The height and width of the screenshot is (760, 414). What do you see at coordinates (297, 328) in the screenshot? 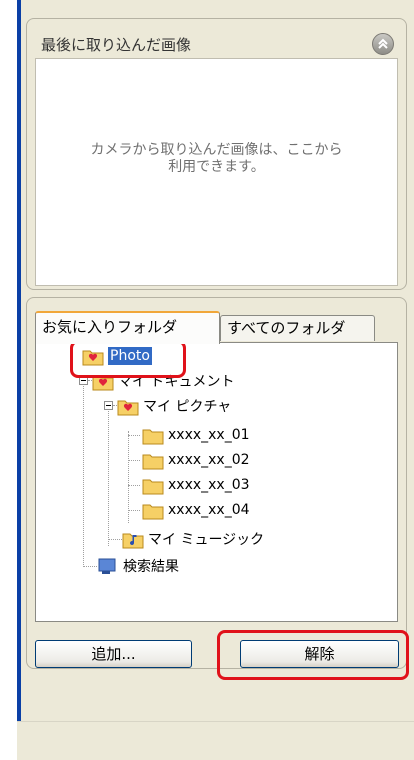
I see `tab-all-folders: すべてのフォルダ` at bounding box center [297, 328].